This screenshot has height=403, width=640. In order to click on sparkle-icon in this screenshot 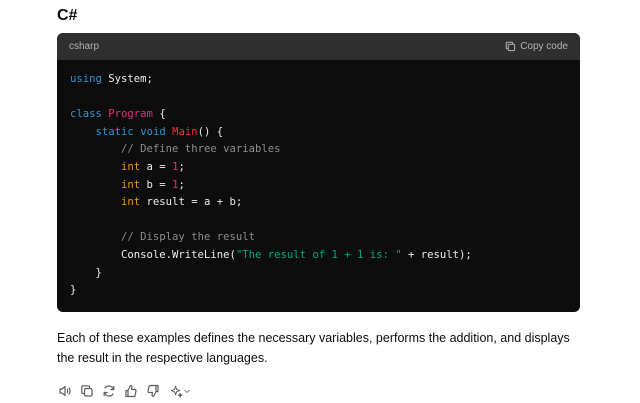, I will do `click(176, 391)`.